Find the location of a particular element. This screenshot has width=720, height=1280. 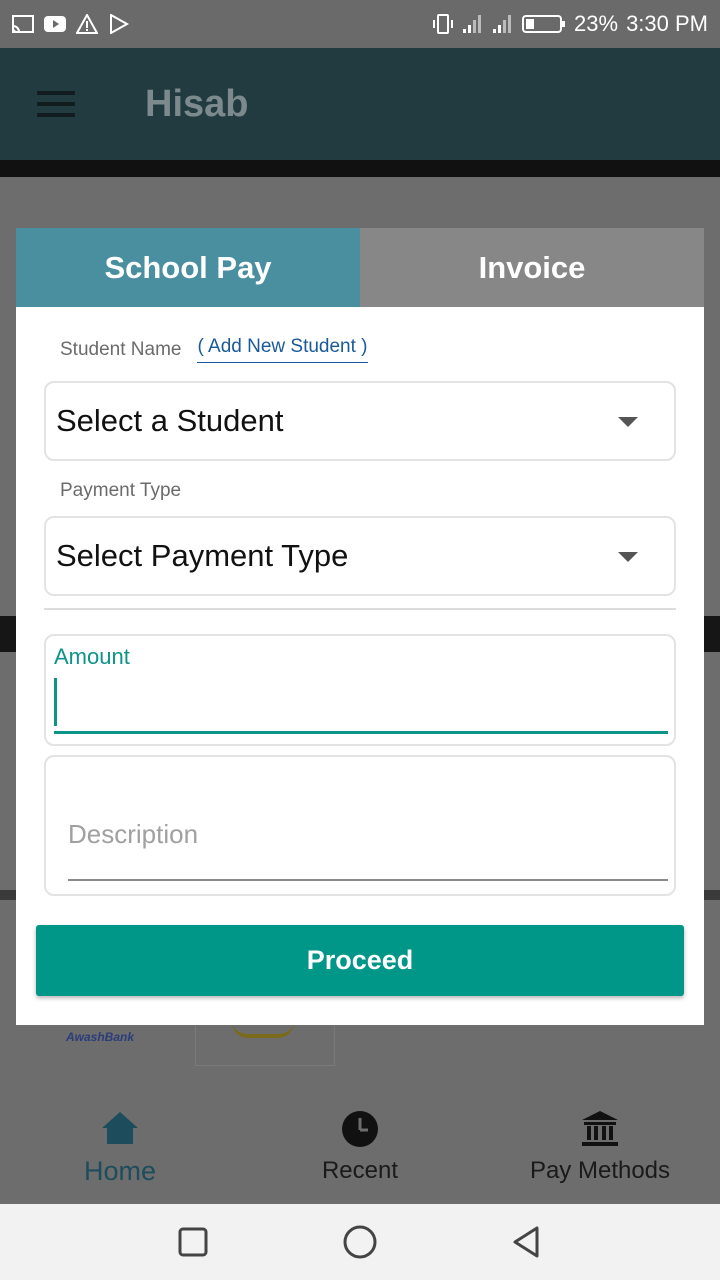

youtube-icon is located at coordinates (55, 24).